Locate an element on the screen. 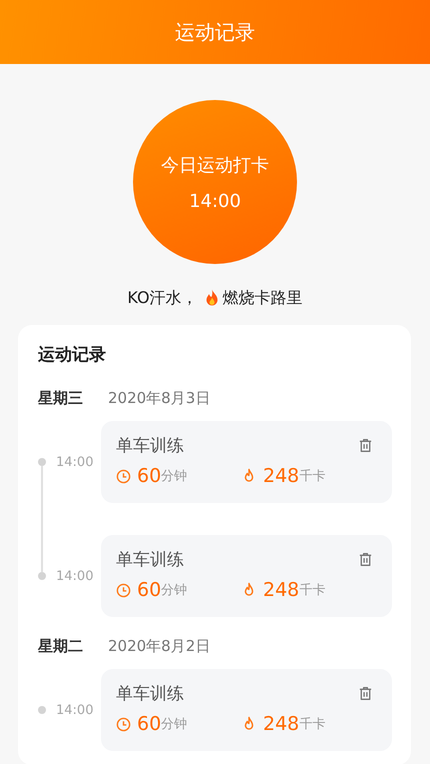 The width and height of the screenshot is (430, 764). timeline-dot is located at coordinates (42, 710).